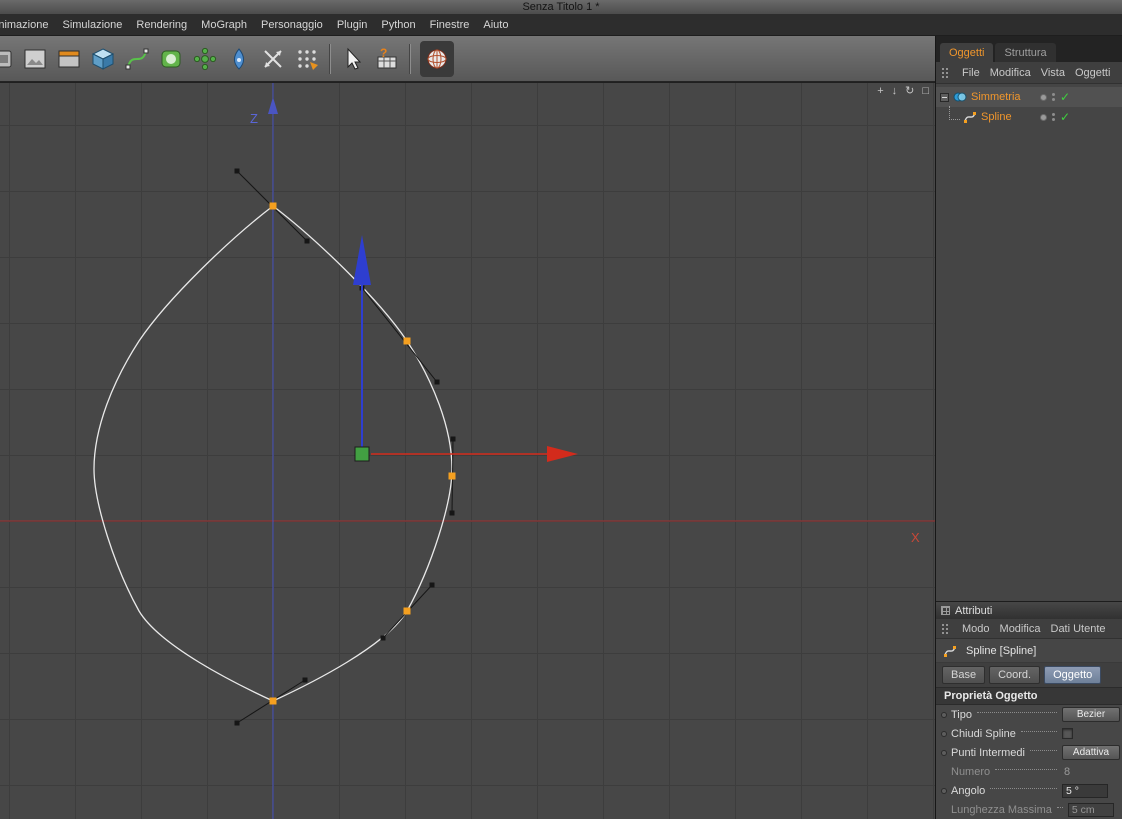 The width and height of the screenshot is (1122, 819). What do you see at coordinates (996, 117) in the screenshot?
I see `object-name: Spline` at bounding box center [996, 117].